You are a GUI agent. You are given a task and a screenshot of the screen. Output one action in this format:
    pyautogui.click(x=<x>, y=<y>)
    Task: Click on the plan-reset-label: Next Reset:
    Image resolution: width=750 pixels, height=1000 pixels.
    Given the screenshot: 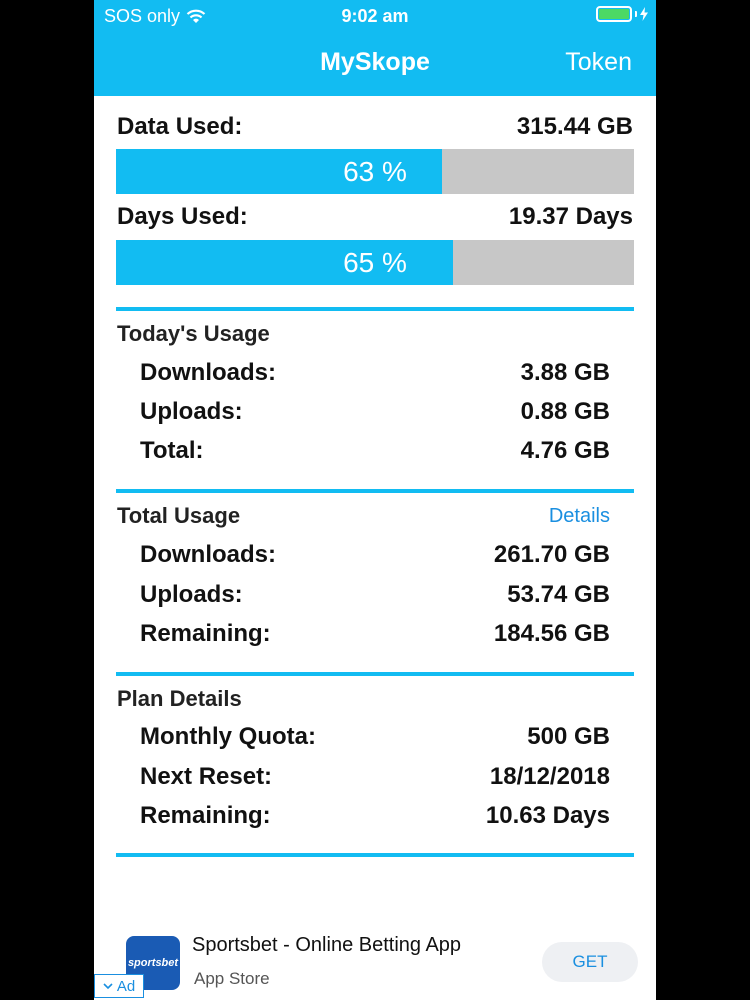 What is the action you would take?
    pyautogui.click(x=206, y=776)
    